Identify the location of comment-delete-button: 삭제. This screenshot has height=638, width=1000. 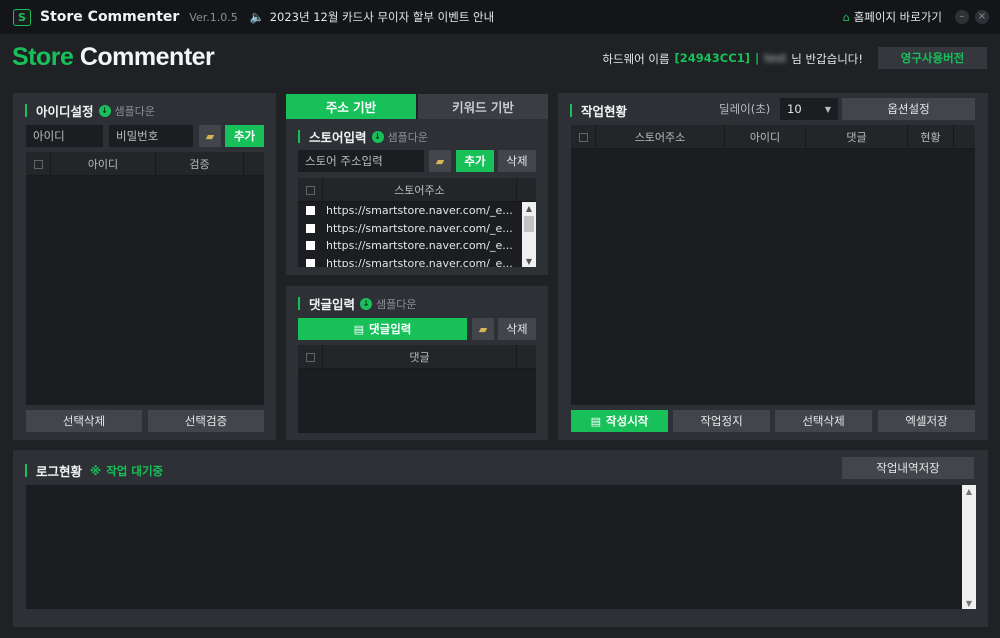
(517, 329).